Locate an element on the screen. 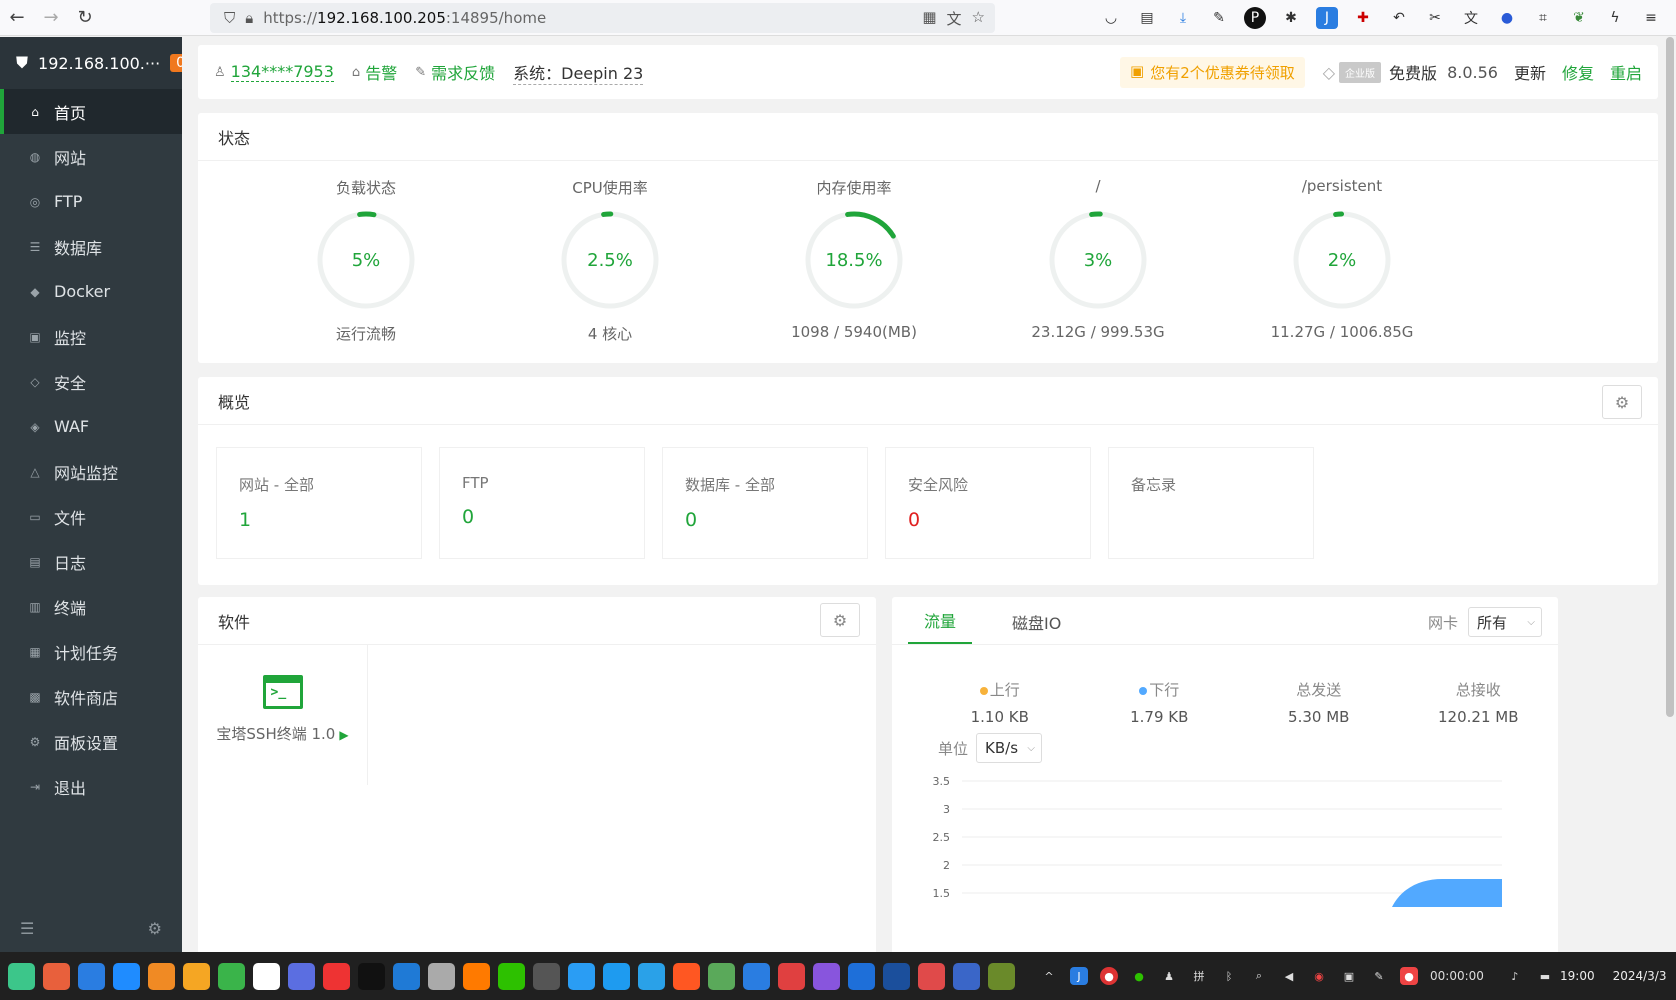  download-icon: ⤓ is located at coordinates (1183, 18).